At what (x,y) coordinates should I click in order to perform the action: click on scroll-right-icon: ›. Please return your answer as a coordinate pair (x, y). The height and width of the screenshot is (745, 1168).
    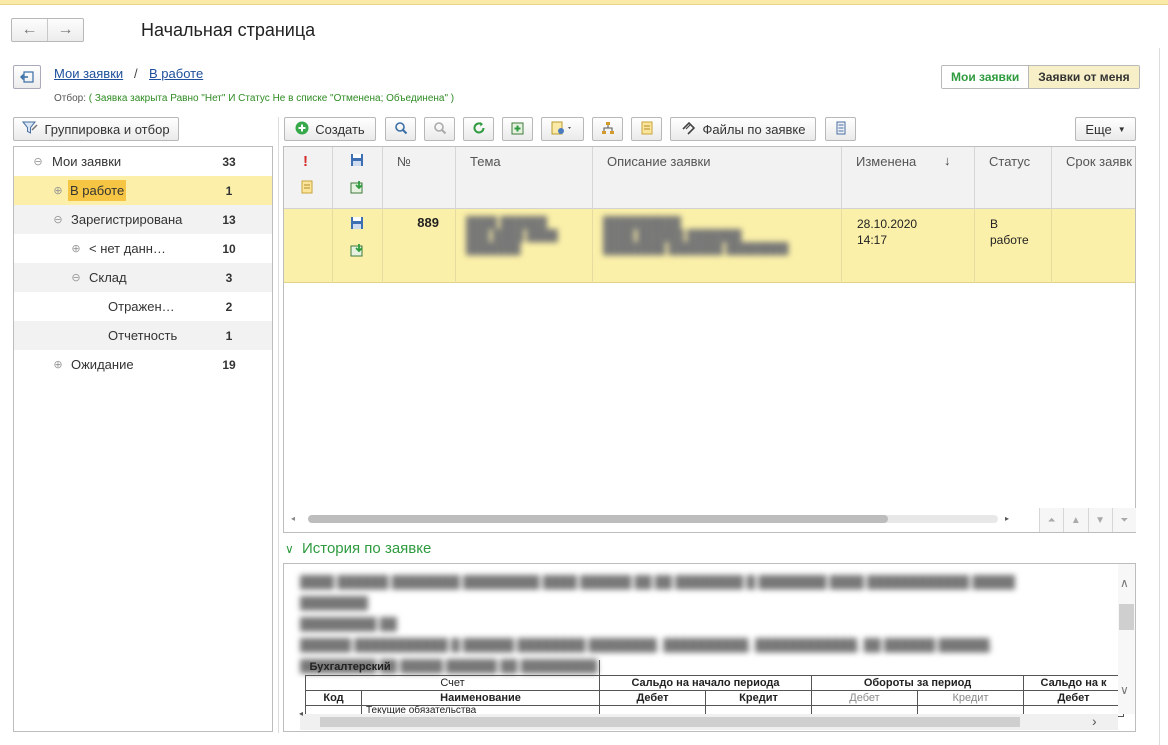
    Looking at the image, I should click on (1094, 721).